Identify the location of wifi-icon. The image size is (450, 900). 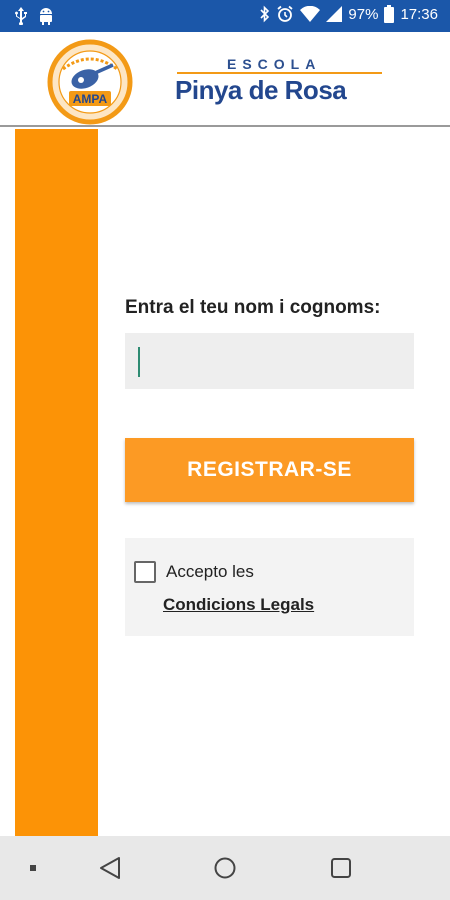
(310, 14).